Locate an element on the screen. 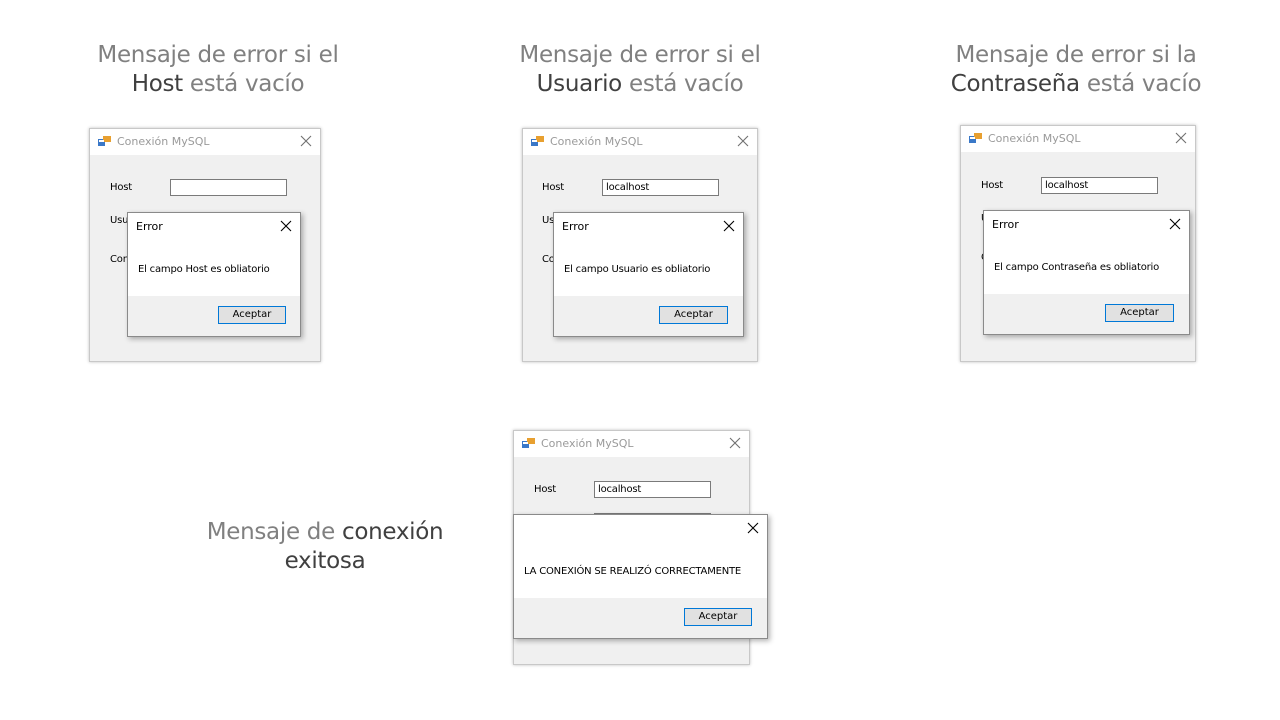 The height and width of the screenshot is (720, 1280). caption-host-empty: Mensaje de error si el Host está vacío is located at coordinates (218, 70).